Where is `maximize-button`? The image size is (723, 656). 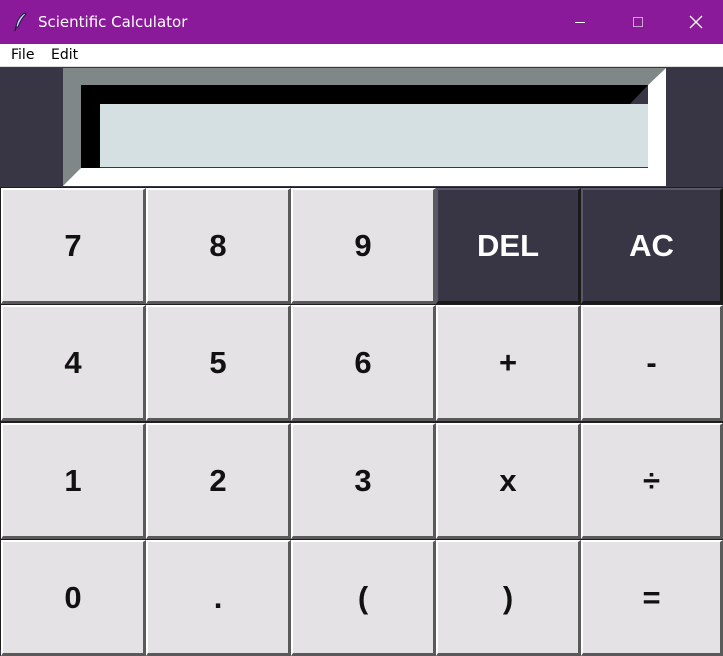
maximize-button is located at coordinates (638, 22).